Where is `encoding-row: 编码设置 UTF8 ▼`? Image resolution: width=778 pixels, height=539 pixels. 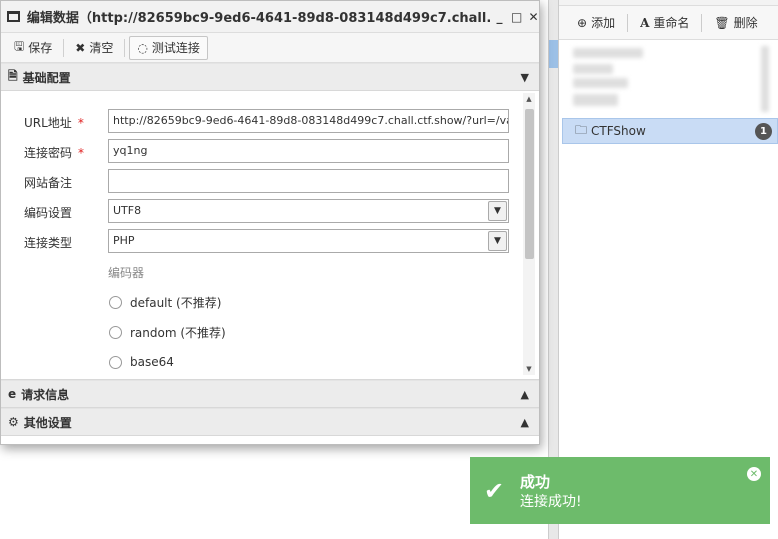
encoding-row: 编码设置 UTF8 ▼ is located at coordinates (261, 211).